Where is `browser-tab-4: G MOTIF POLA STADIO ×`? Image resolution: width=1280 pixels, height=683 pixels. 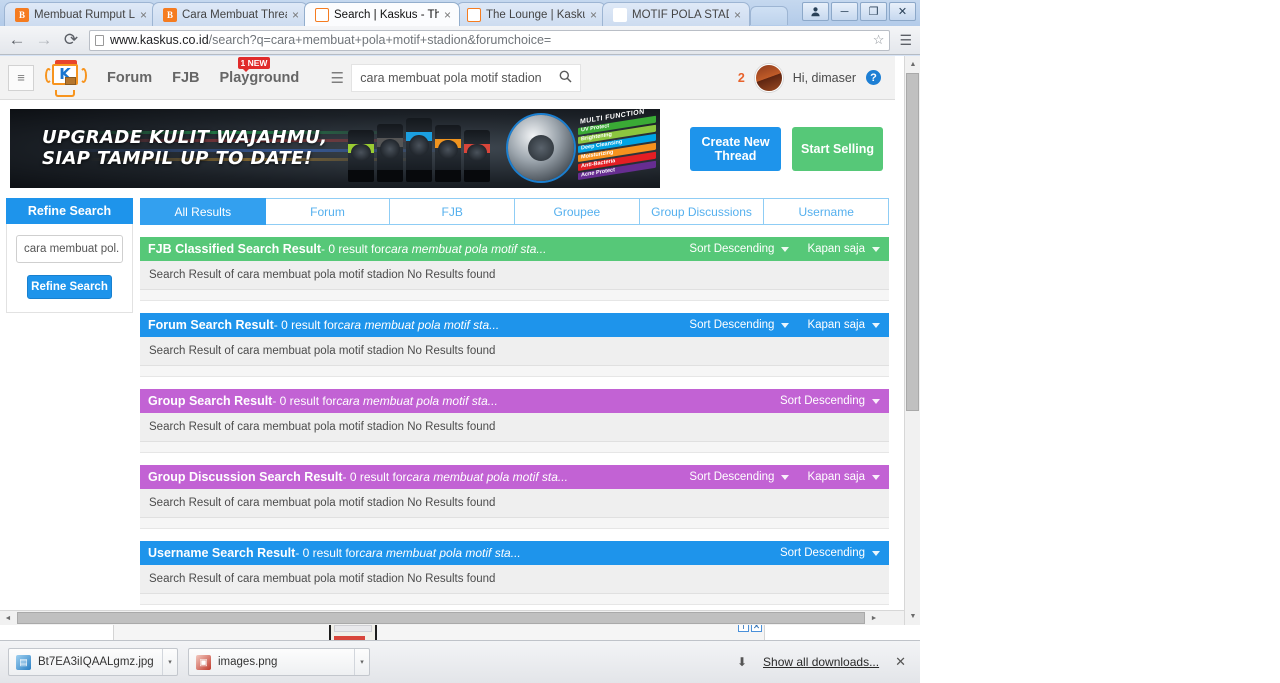
browser-tab-4: G MOTIF POLA STADIO × is located at coordinates (676, 14).